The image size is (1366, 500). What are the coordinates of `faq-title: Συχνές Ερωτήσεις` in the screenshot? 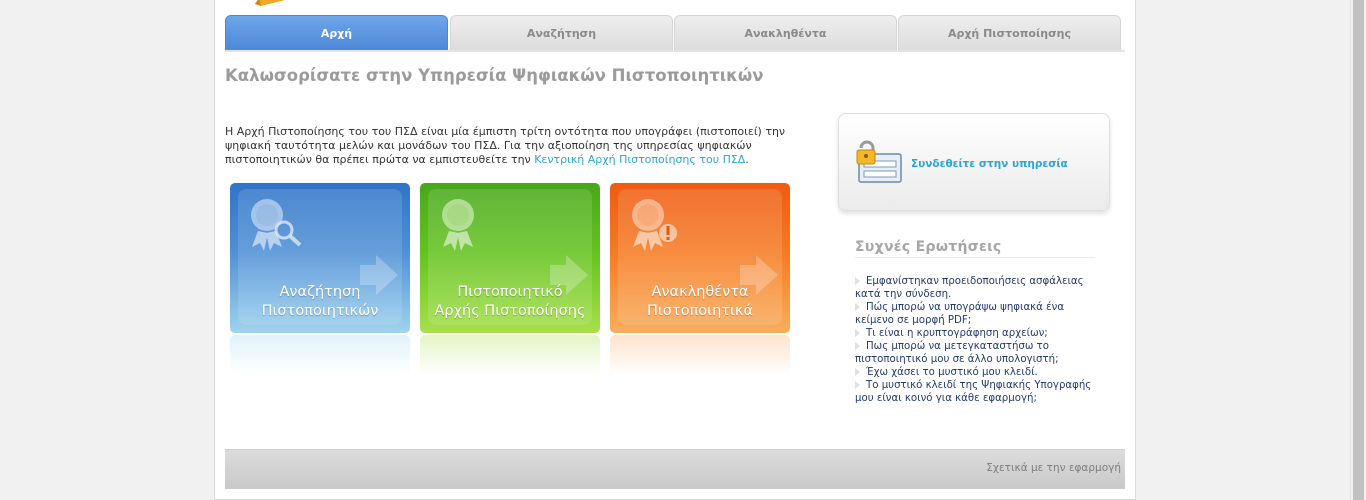 It's located at (928, 247).